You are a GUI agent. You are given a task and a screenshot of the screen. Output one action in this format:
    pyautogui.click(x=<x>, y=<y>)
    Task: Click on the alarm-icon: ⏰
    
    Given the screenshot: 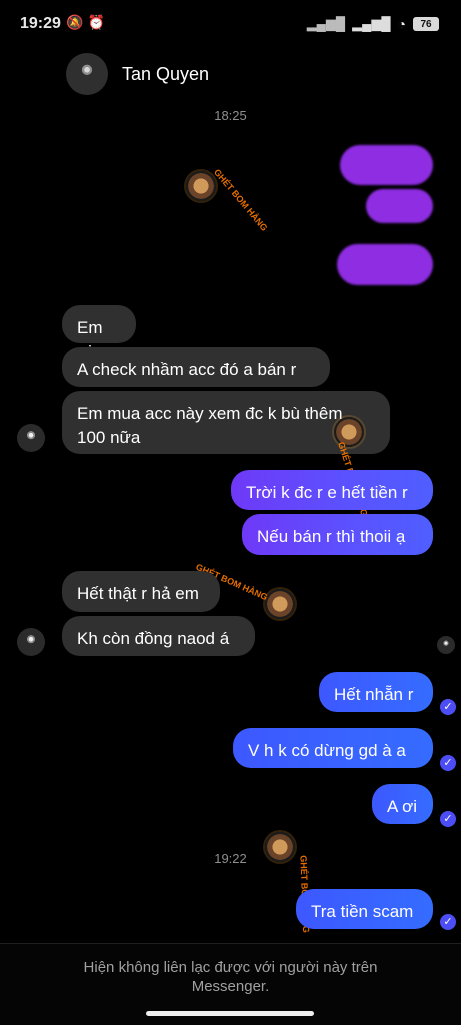 What is the action you would take?
    pyautogui.click(x=96, y=22)
    